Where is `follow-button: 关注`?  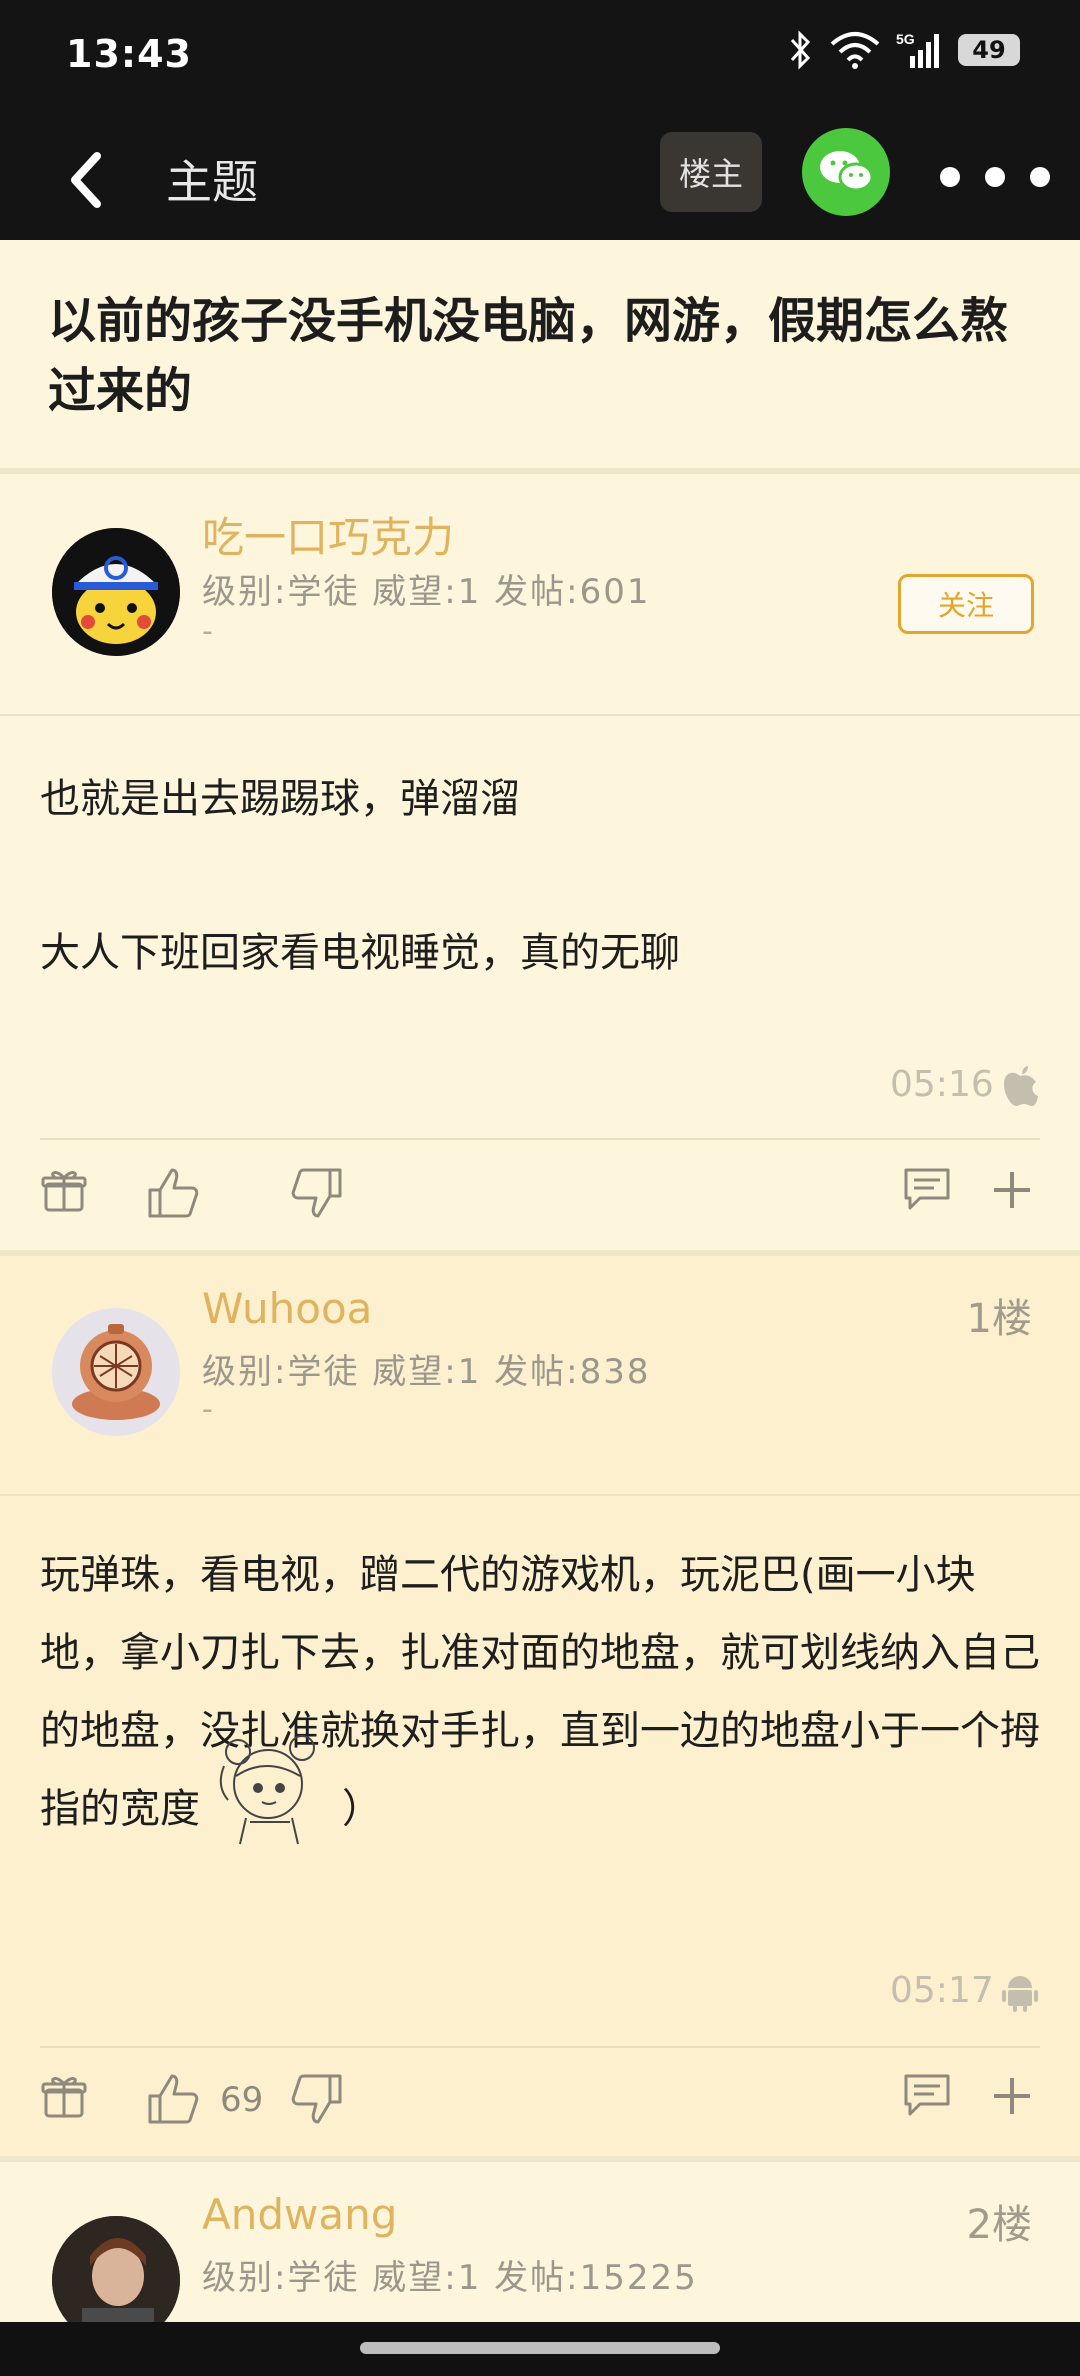
follow-button: 关注 is located at coordinates (966, 604).